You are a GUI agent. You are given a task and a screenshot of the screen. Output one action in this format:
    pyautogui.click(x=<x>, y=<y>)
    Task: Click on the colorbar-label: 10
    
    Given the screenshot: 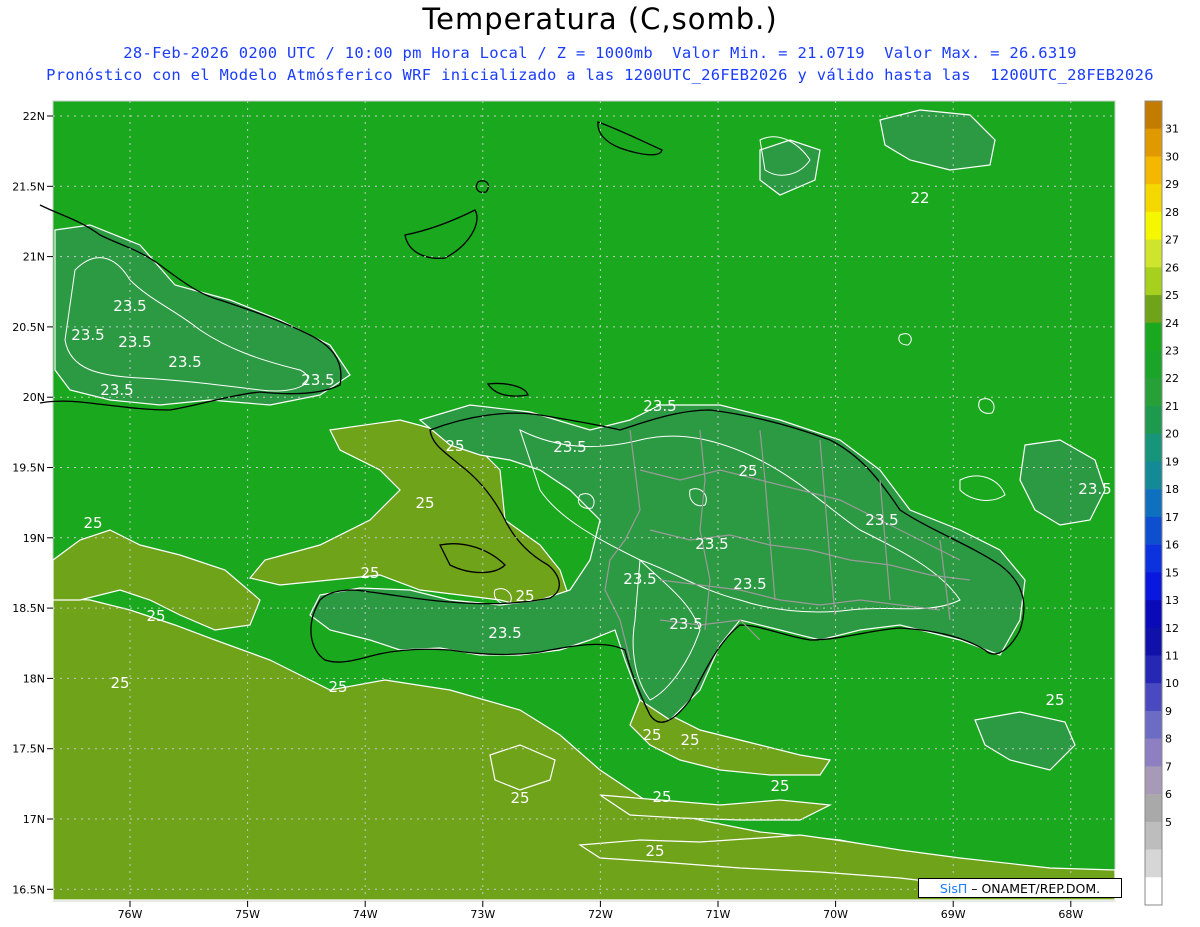 What is the action you would take?
    pyautogui.click(x=1172, y=683)
    